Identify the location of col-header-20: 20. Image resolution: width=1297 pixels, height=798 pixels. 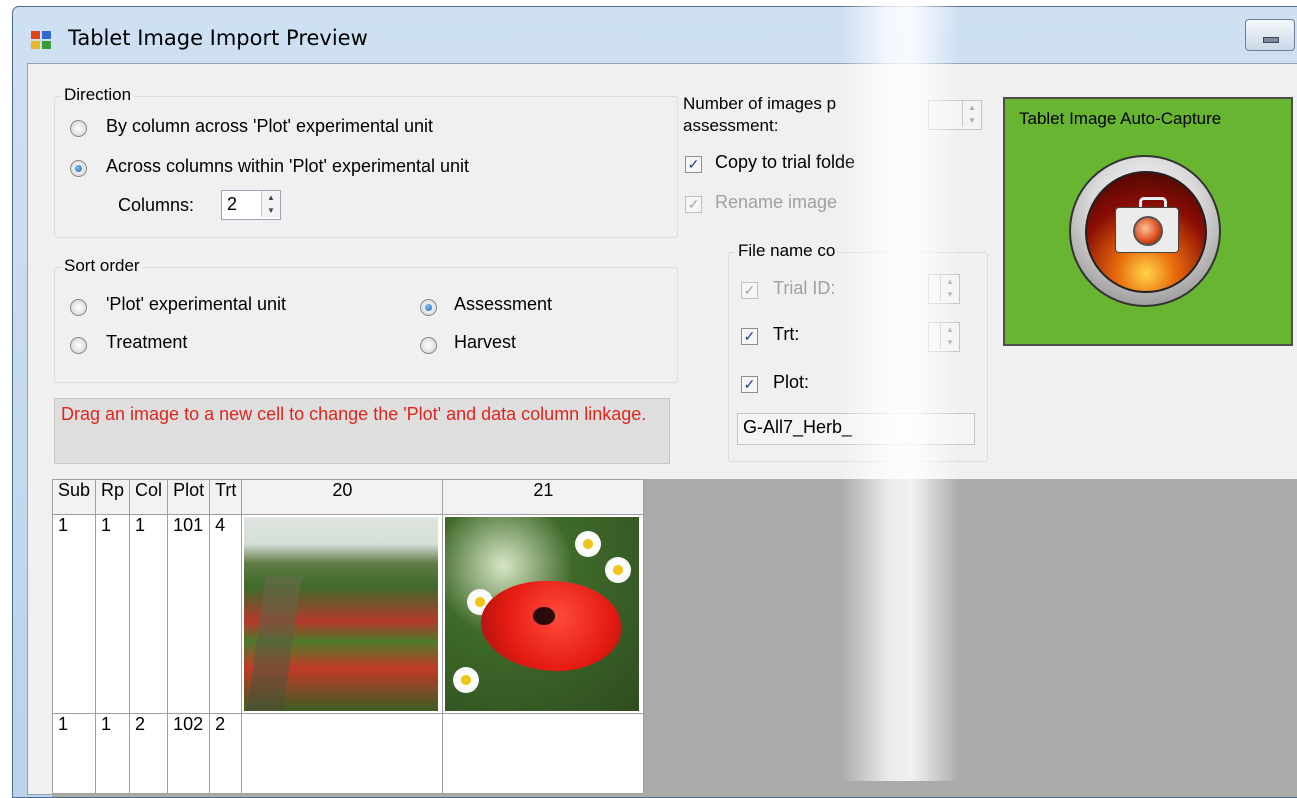
(342, 497).